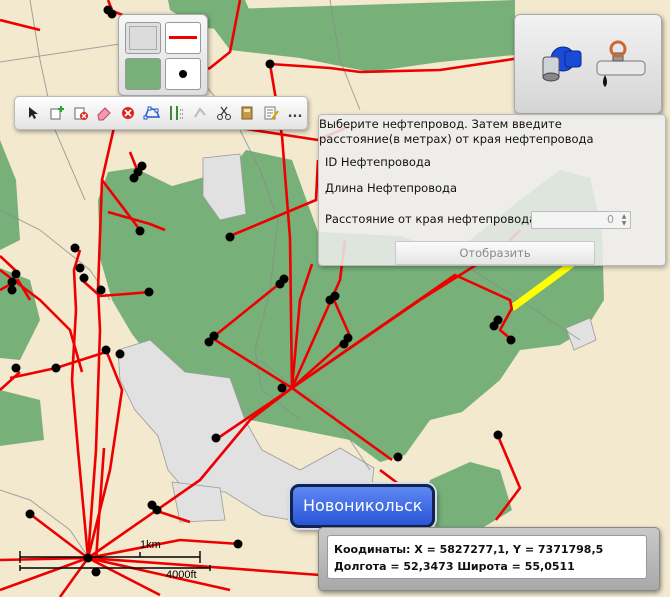 The height and width of the screenshot is (597, 670). What do you see at coordinates (104, 113) in the screenshot?
I see `eraser-icon` at bounding box center [104, 113].